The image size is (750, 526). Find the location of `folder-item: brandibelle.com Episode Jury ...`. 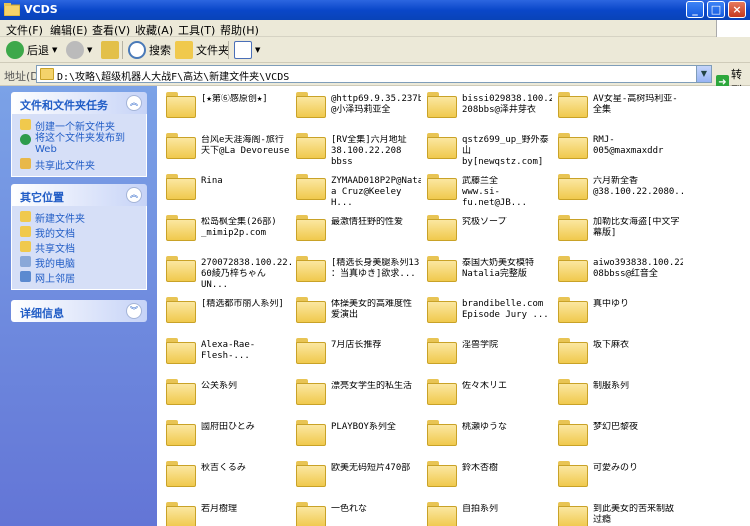

folder-item: brandibelle.com Episode Jury ... is located at coordinates (487, 313).